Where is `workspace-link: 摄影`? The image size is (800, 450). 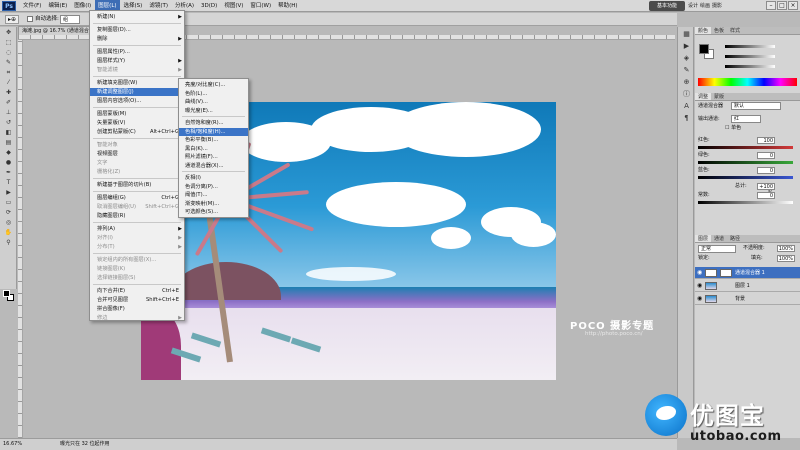 workspace-link: 摄影 is located at coordinates (717, 6).